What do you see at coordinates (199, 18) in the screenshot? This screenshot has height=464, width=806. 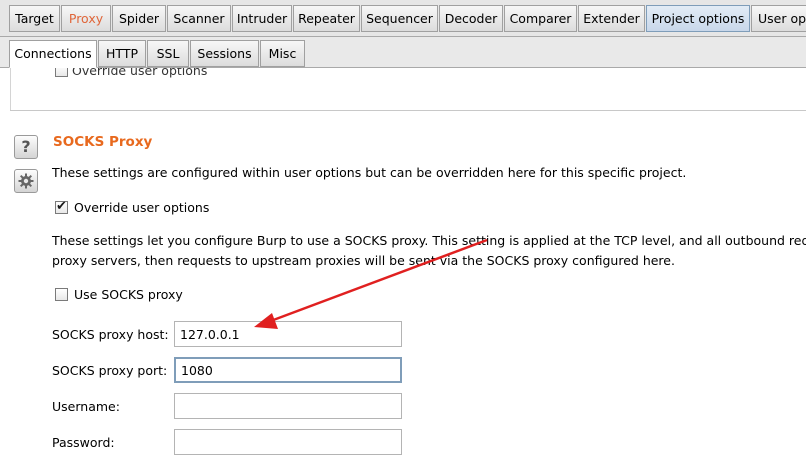 I see `tab-scanner: Scanner` at bounding box center [199, 18].